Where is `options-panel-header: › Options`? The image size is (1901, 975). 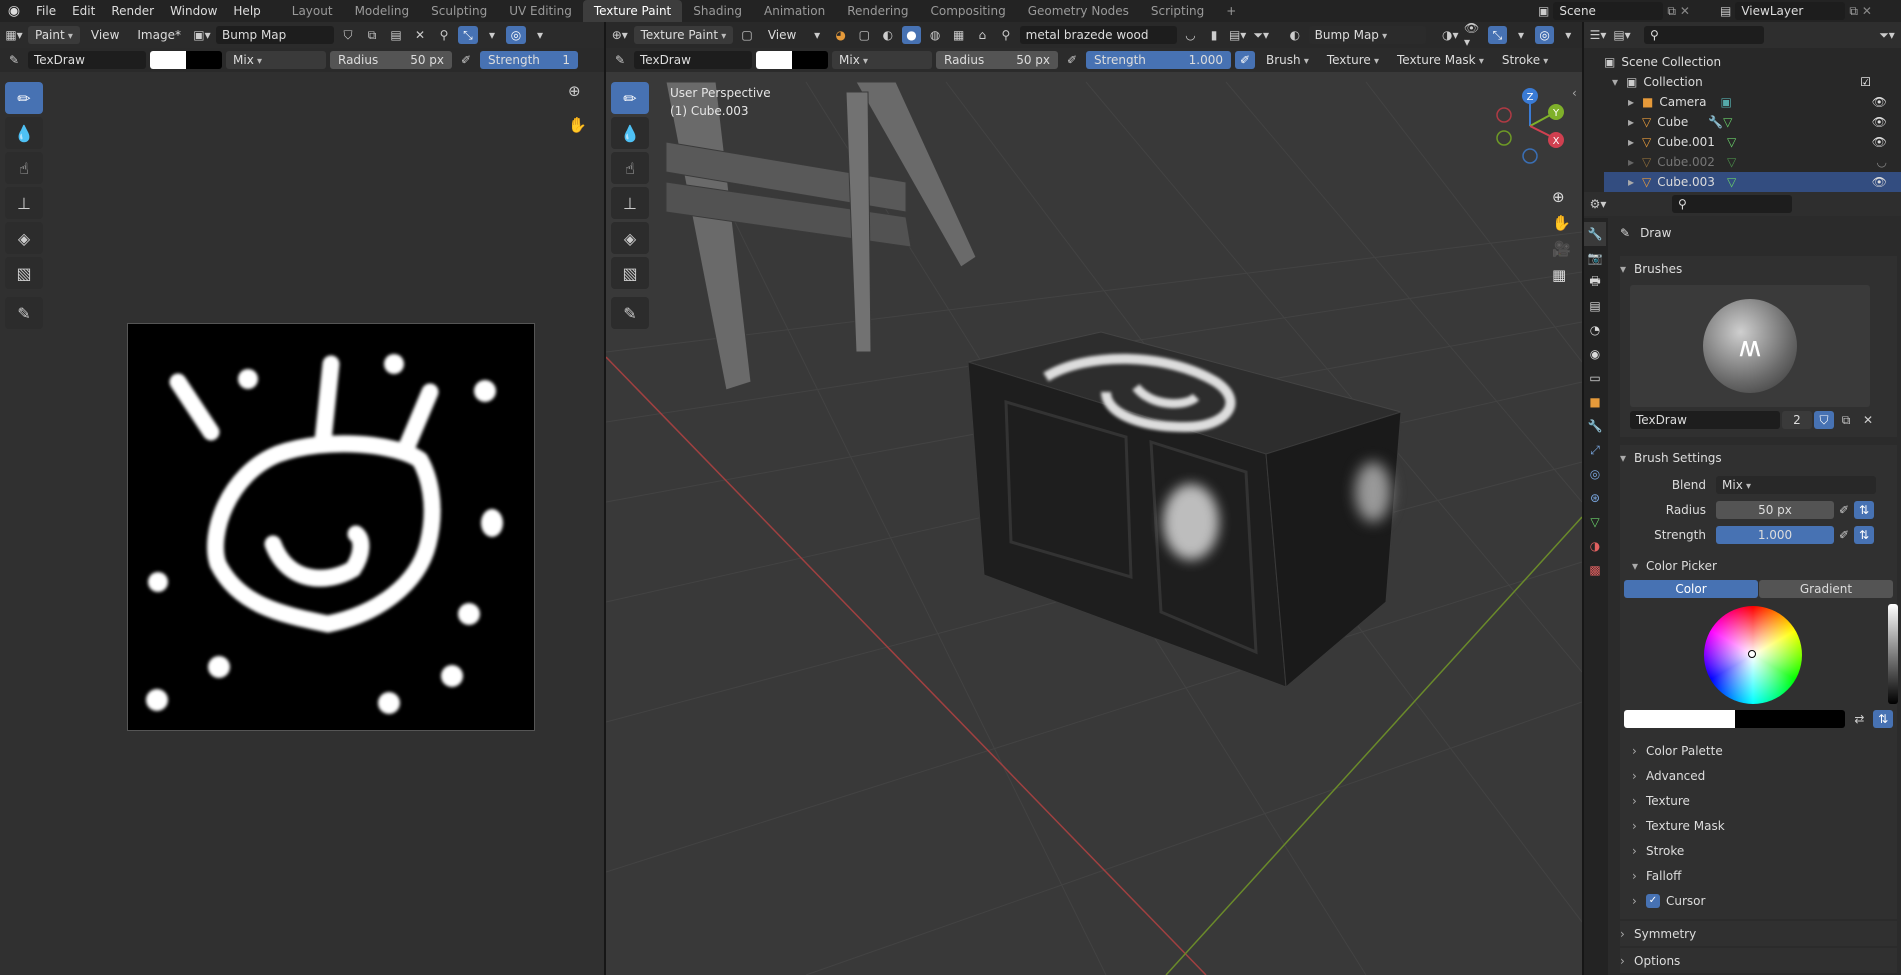 options-panel-header: › Options is located at coordinates (1758, 960).